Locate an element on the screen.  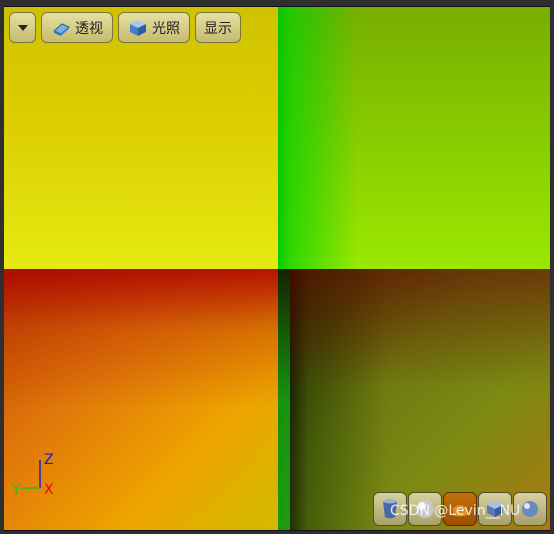
eraser-icon is located at coordinates (61, 29).